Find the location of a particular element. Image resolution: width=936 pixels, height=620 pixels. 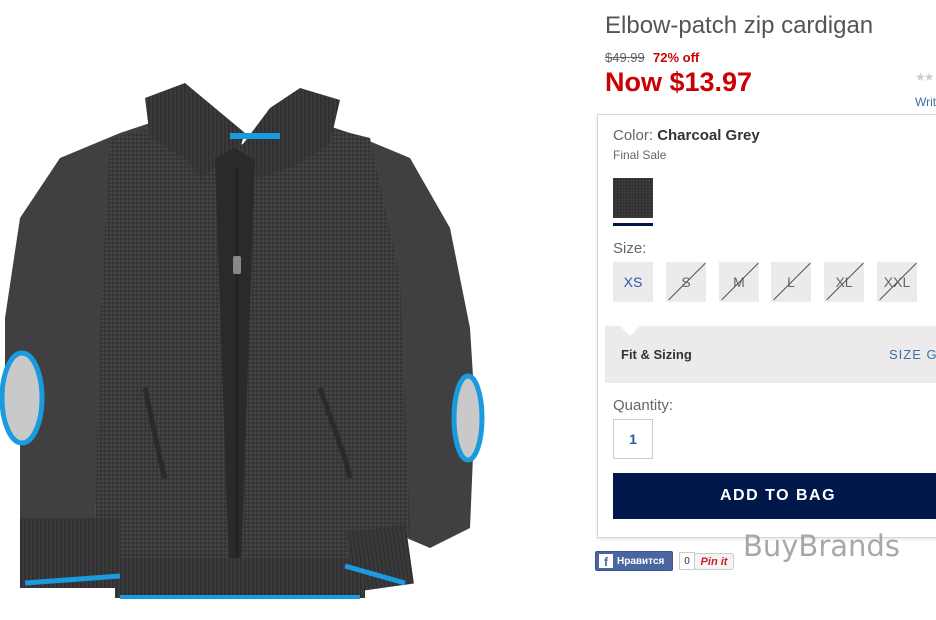

quantity-input: 1 is located at coordinates (633, 439).